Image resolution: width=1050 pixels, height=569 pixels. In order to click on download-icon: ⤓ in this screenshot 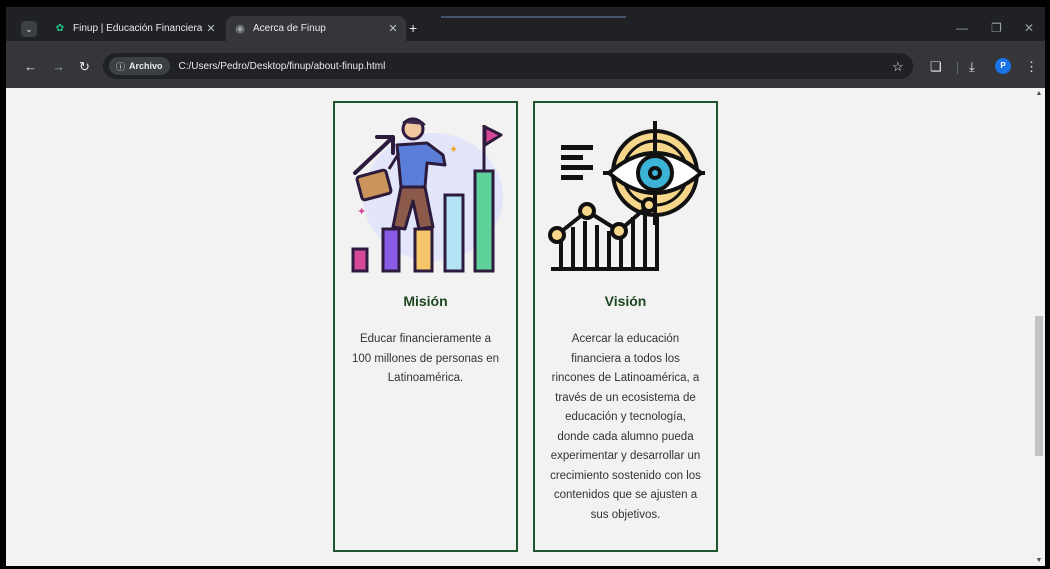, I will do `click(972, 66)`.